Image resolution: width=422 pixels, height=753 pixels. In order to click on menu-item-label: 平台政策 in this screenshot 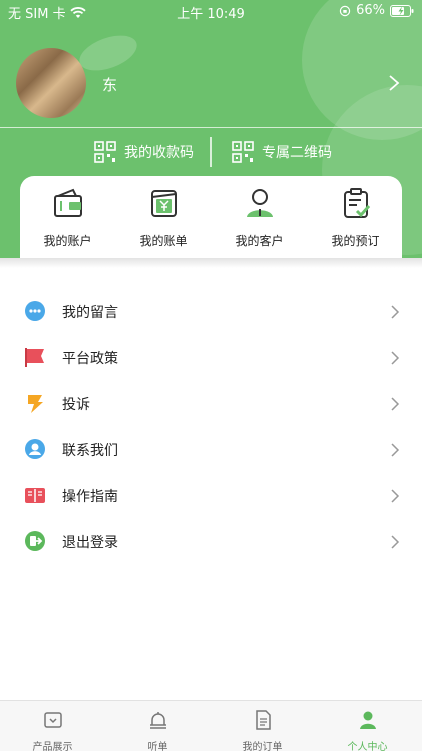, I will do `click(90, 359)`.